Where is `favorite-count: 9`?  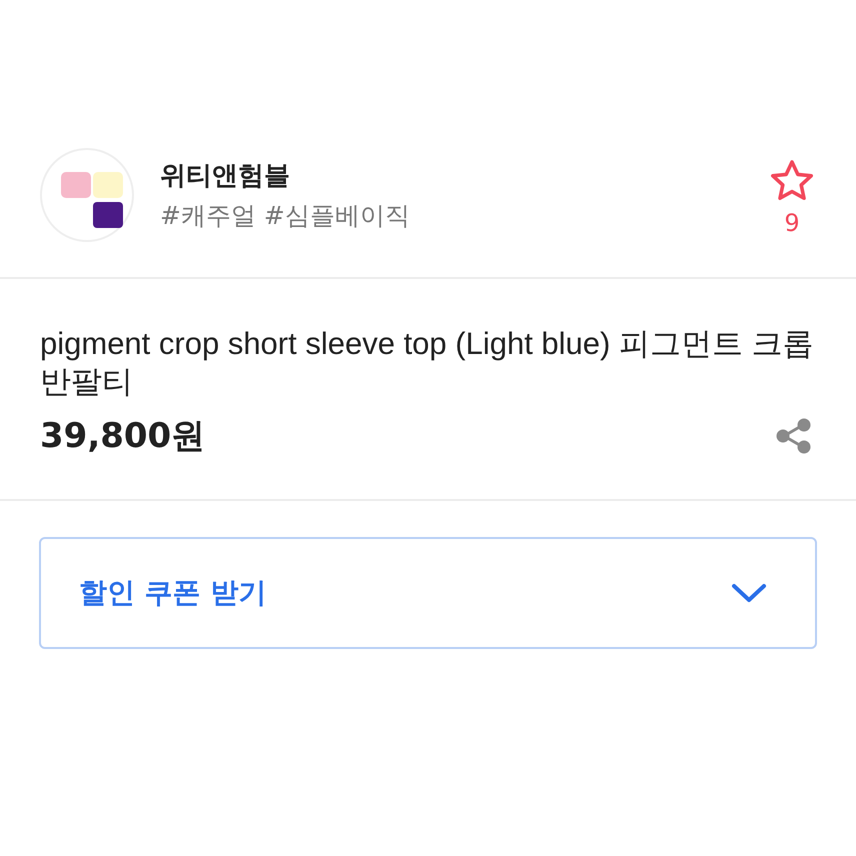
favorite-count: 9 is located at coordinates (792, 223).